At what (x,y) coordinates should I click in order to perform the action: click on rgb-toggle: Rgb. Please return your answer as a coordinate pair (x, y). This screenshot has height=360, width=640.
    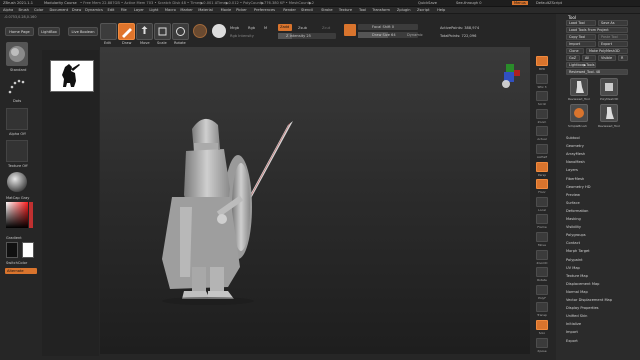
    Looking at the image, I should click on (251, 28).